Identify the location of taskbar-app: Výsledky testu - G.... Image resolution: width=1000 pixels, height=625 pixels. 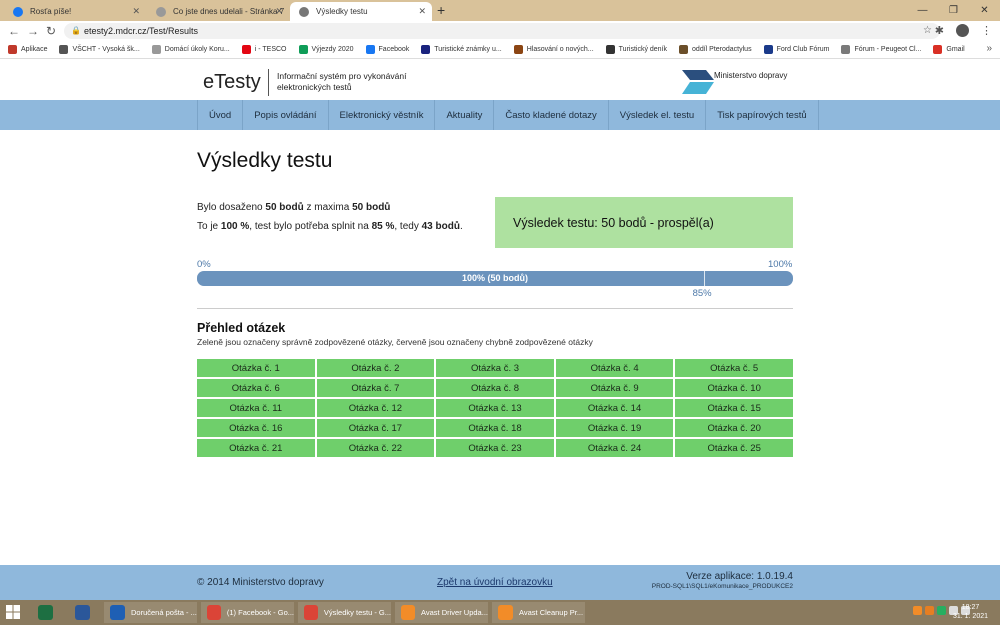
(344, 612).